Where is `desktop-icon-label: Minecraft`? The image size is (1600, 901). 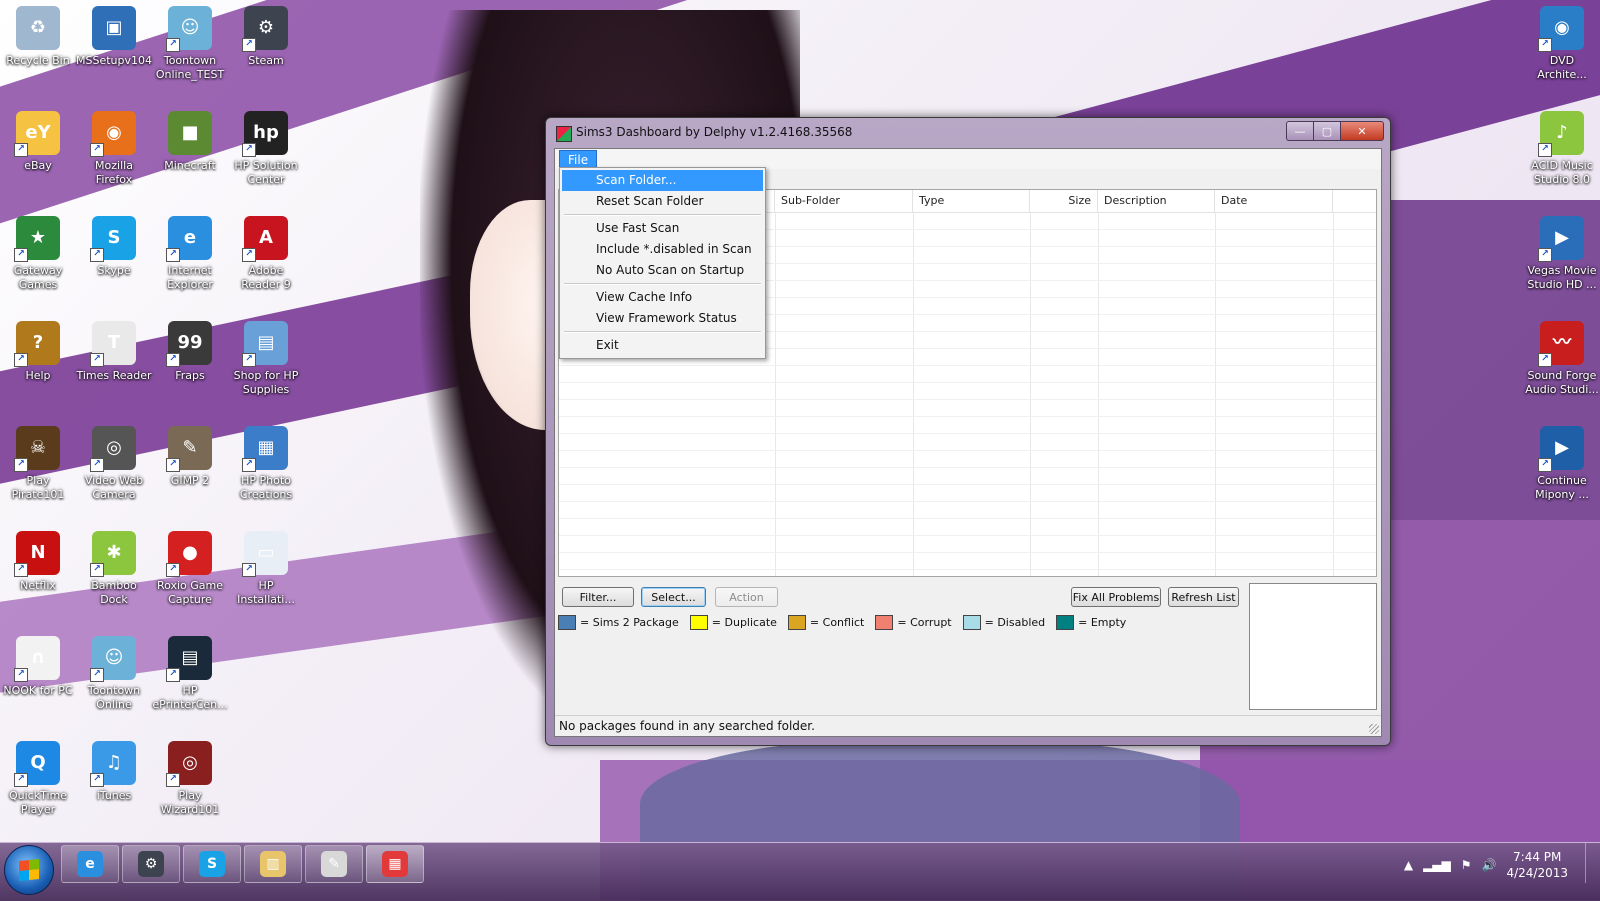 desktop-icon-label: Minecraft is located at coordinates (190, 165).